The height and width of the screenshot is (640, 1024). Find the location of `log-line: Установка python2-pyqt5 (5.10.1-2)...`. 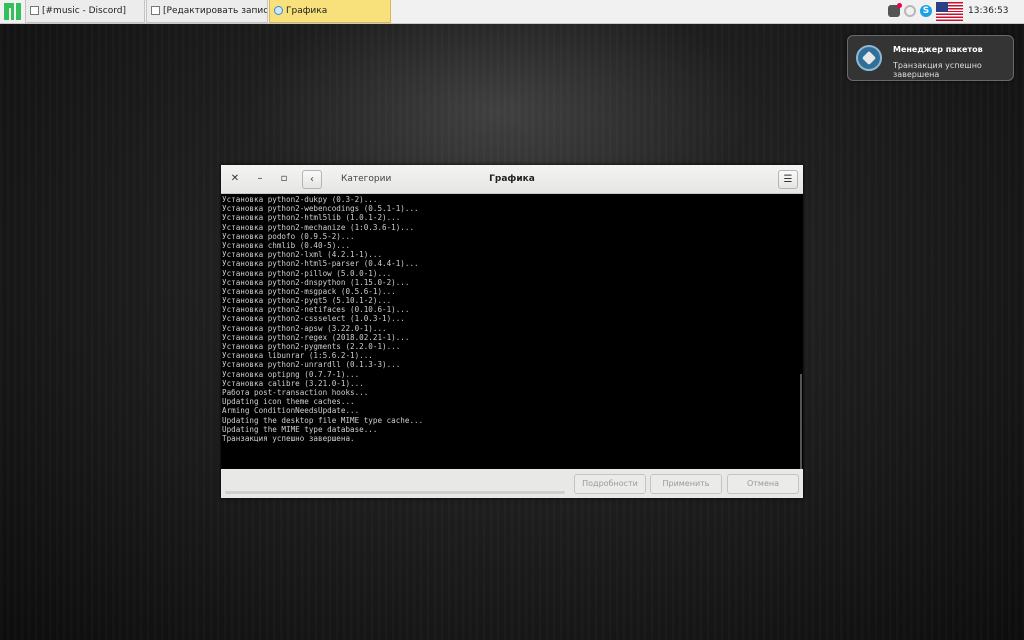

log-line: Установка python2-pyqt5 (5.10.1-2)... is located at coordinates (307, 301).